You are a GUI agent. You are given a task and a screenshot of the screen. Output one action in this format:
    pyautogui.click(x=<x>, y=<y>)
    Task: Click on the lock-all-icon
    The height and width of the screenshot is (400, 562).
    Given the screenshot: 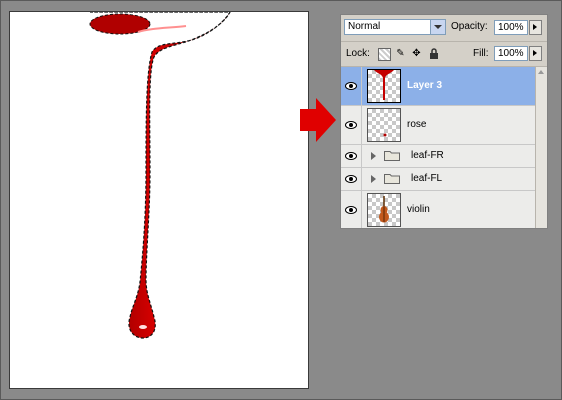 What is the action you would take?
    pyautogui.click(x=433, y=53)
    